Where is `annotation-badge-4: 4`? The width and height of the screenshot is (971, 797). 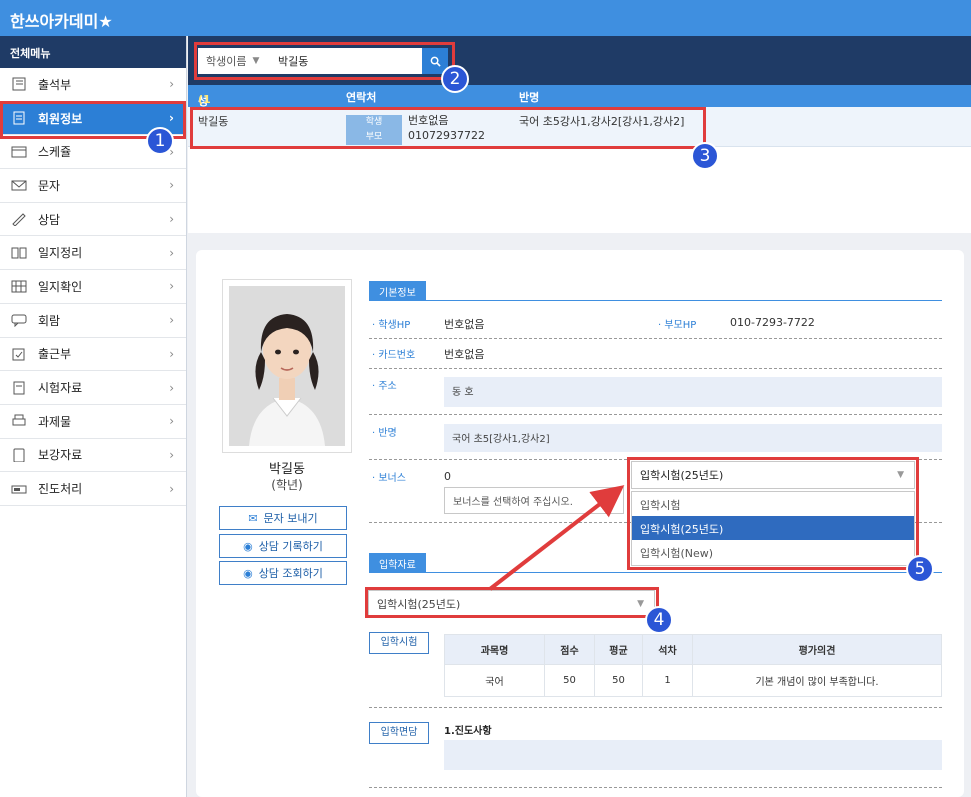
annotation-badge-4: 4 is located at coordinates (659, 620).